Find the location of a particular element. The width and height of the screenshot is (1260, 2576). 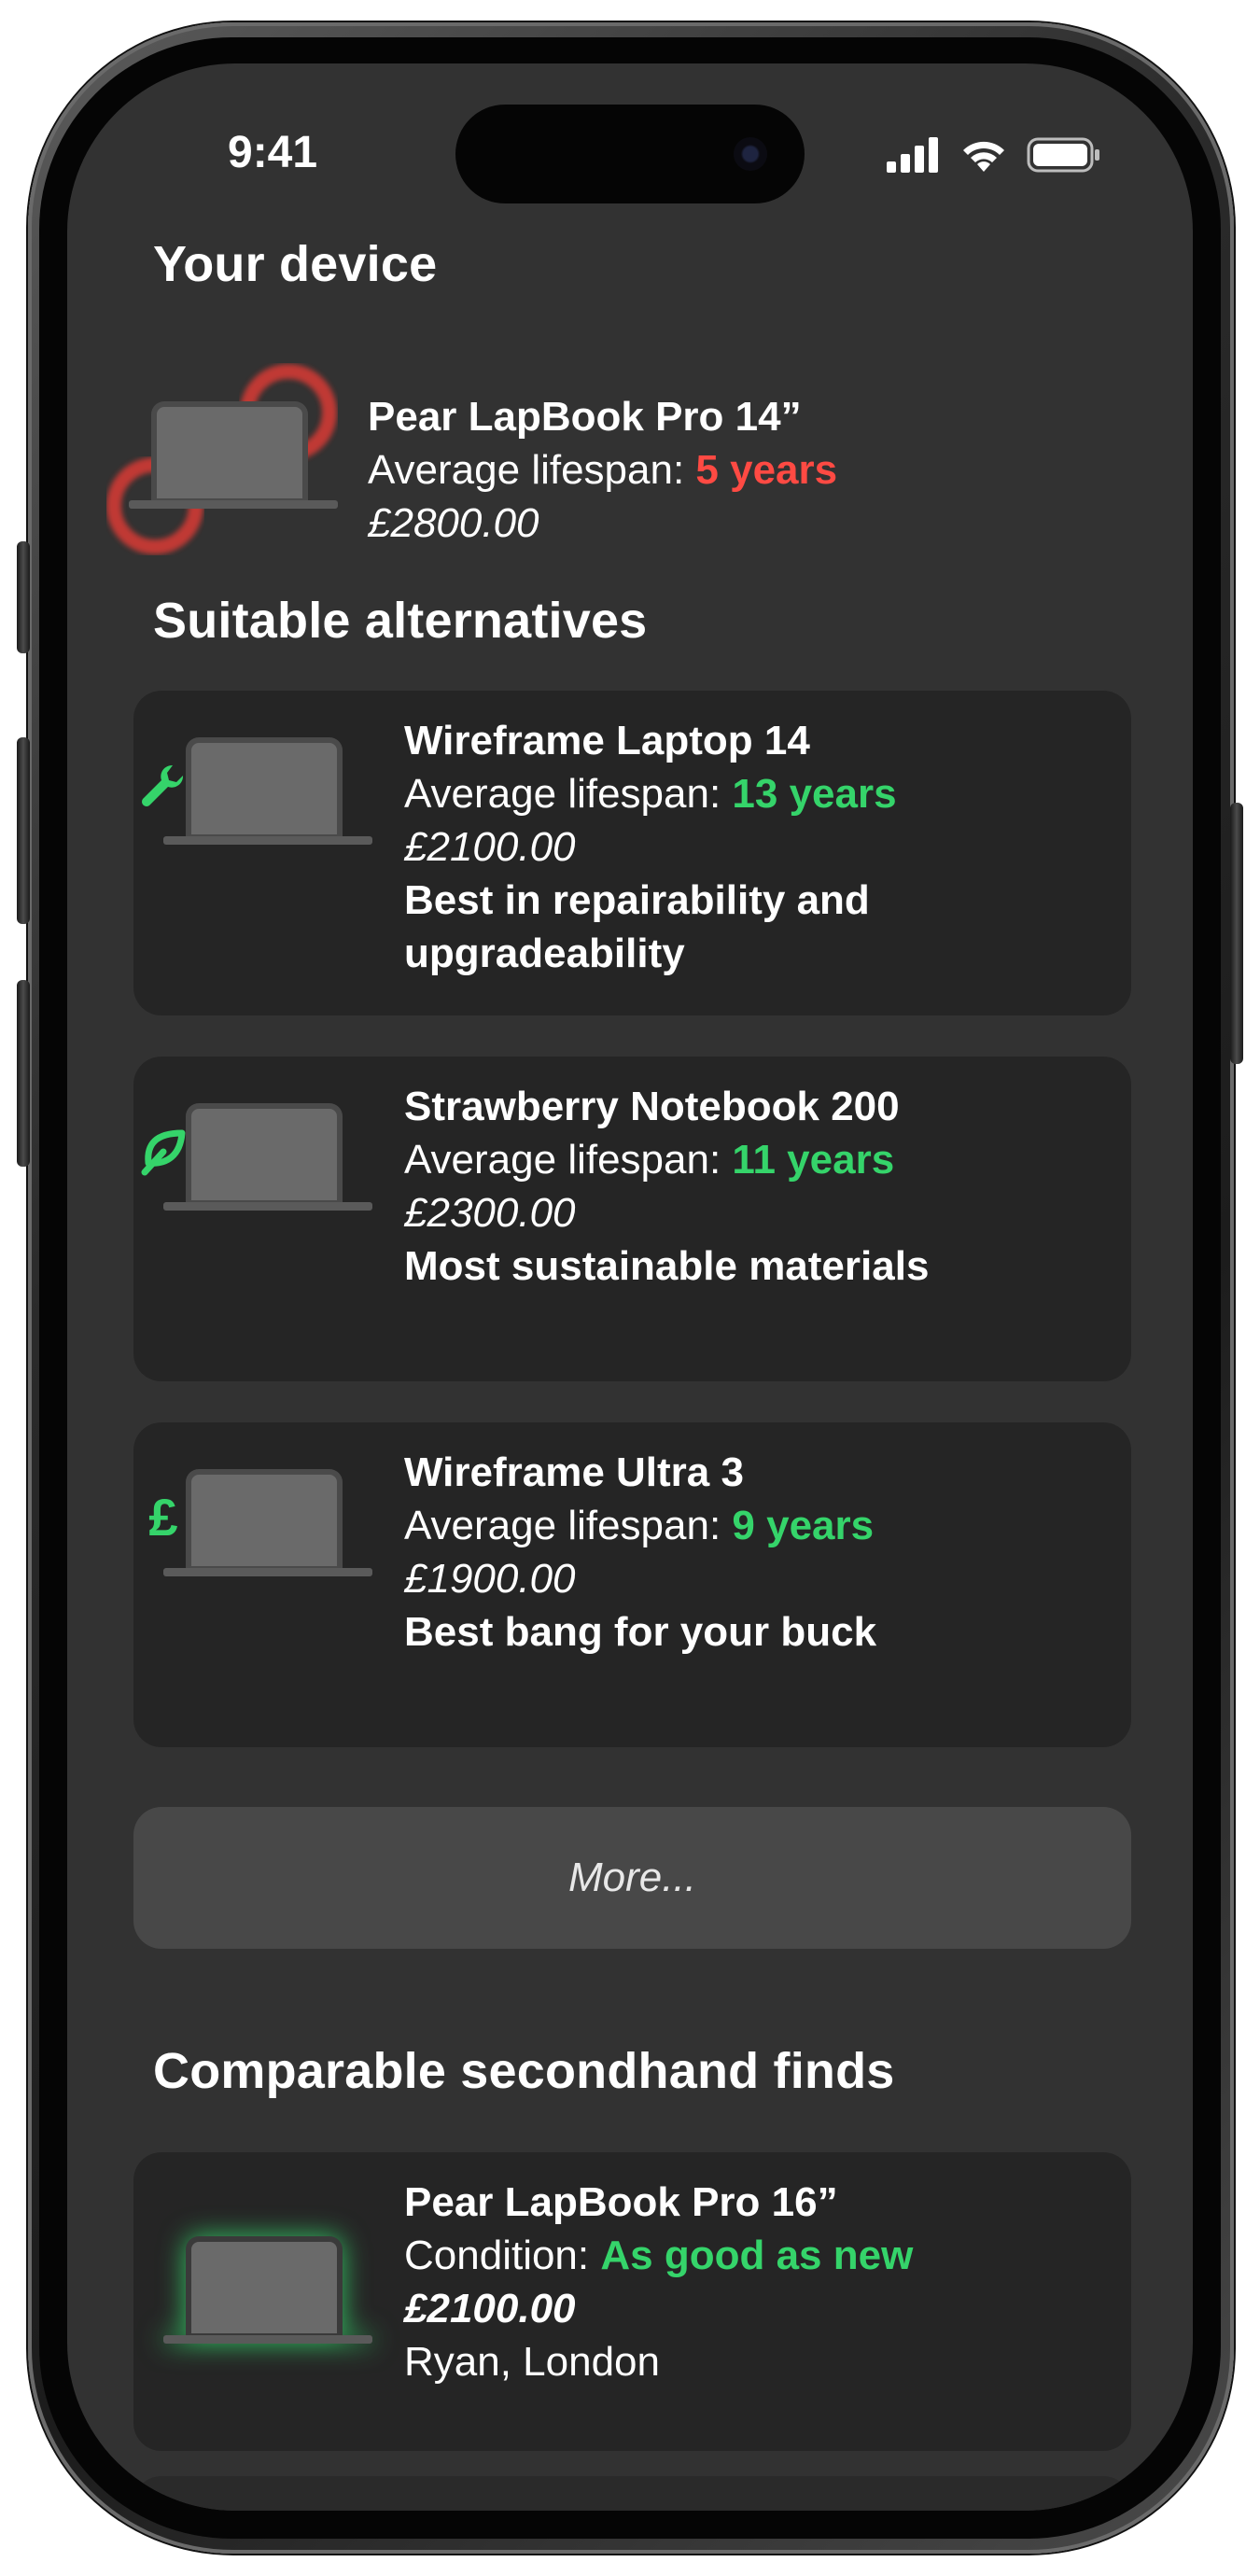

action-button is located at coordinates (23, 597).